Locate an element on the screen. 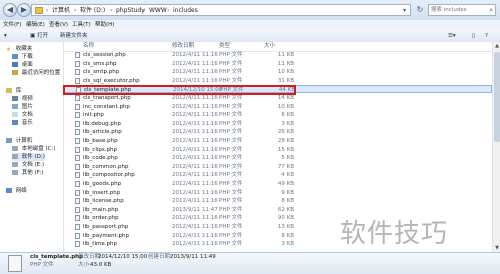 The height and width of the screenshot is (274, 500). video-library-icon is located at coordinates (15, 98).